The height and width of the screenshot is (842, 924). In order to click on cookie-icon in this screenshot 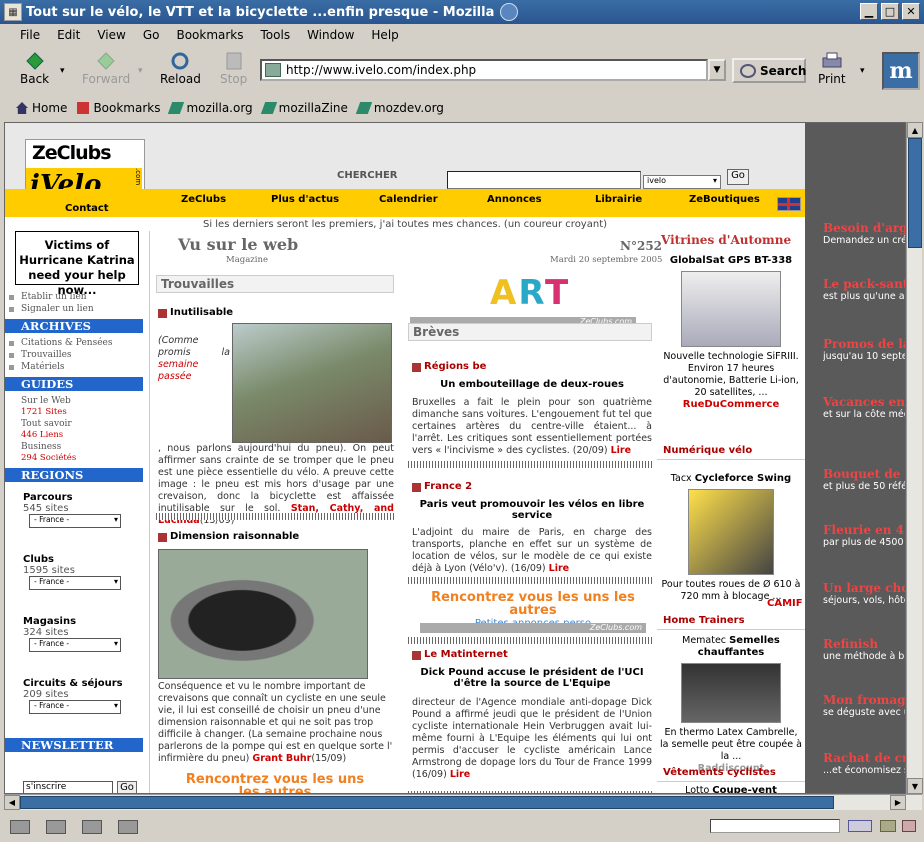, I will do `click(888, 826)`.